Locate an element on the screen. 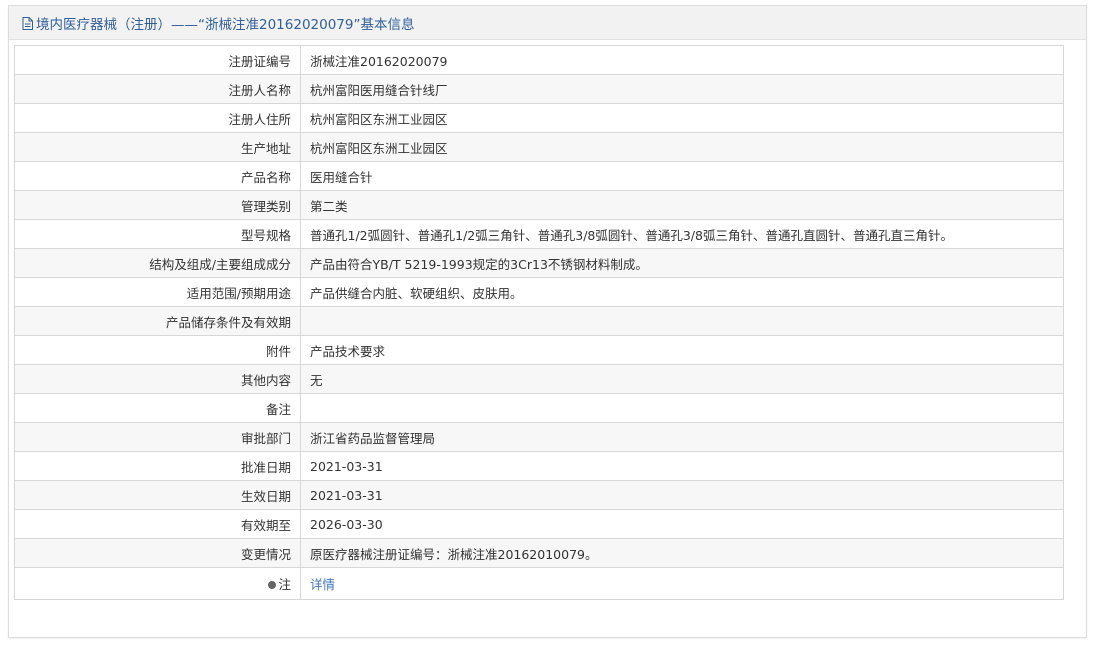  details-link: 详情 is located at coordinates (322, 584).